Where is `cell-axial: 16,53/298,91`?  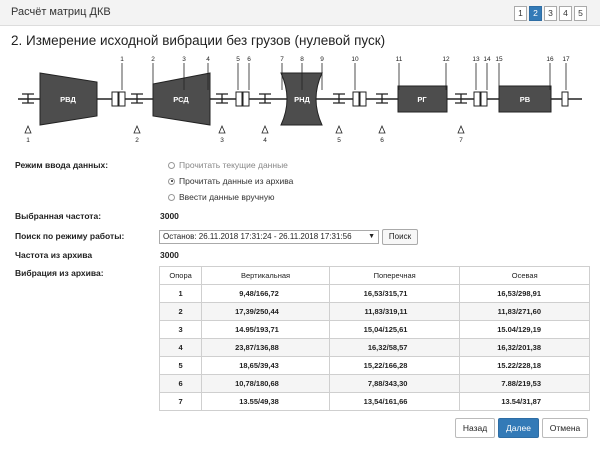
cell-axial: 16,53/298,91 is located at coordinates (524, 293).